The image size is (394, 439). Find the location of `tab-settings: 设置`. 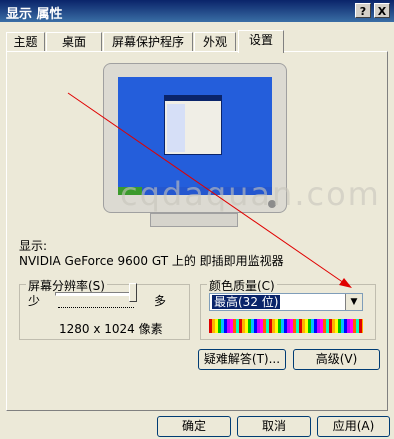

tab-settings: 设置 is located at coordinates (261, 41).